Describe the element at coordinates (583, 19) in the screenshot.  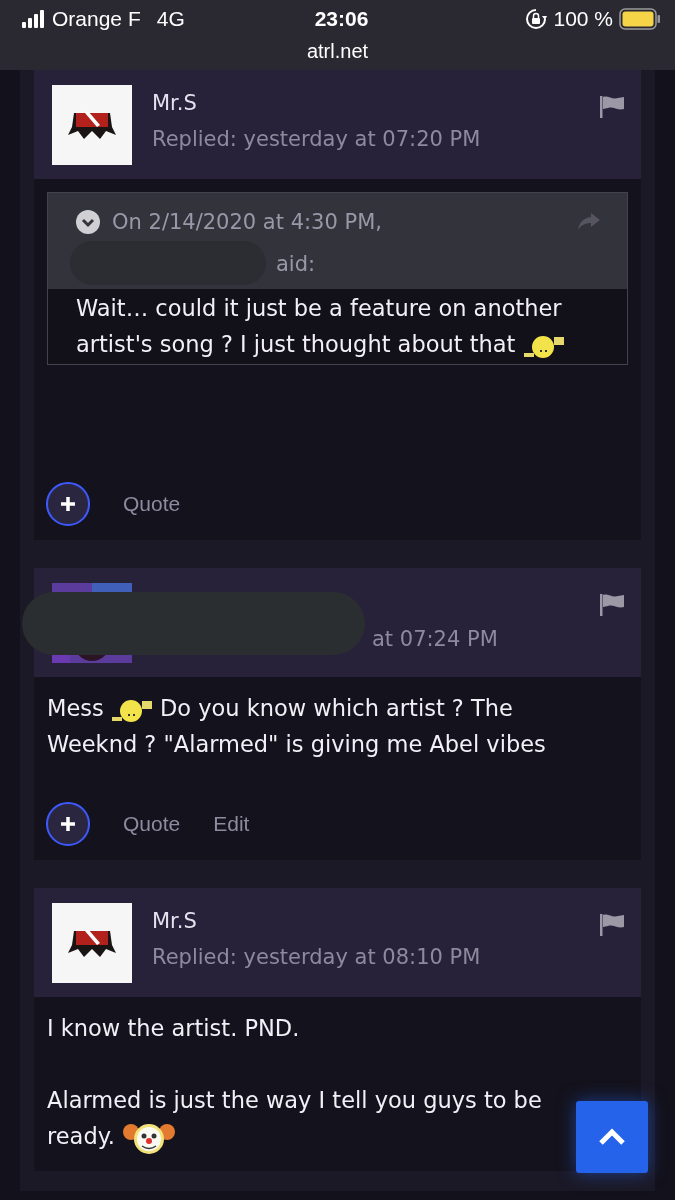
I see `battery-percent: 100 %` at that location.